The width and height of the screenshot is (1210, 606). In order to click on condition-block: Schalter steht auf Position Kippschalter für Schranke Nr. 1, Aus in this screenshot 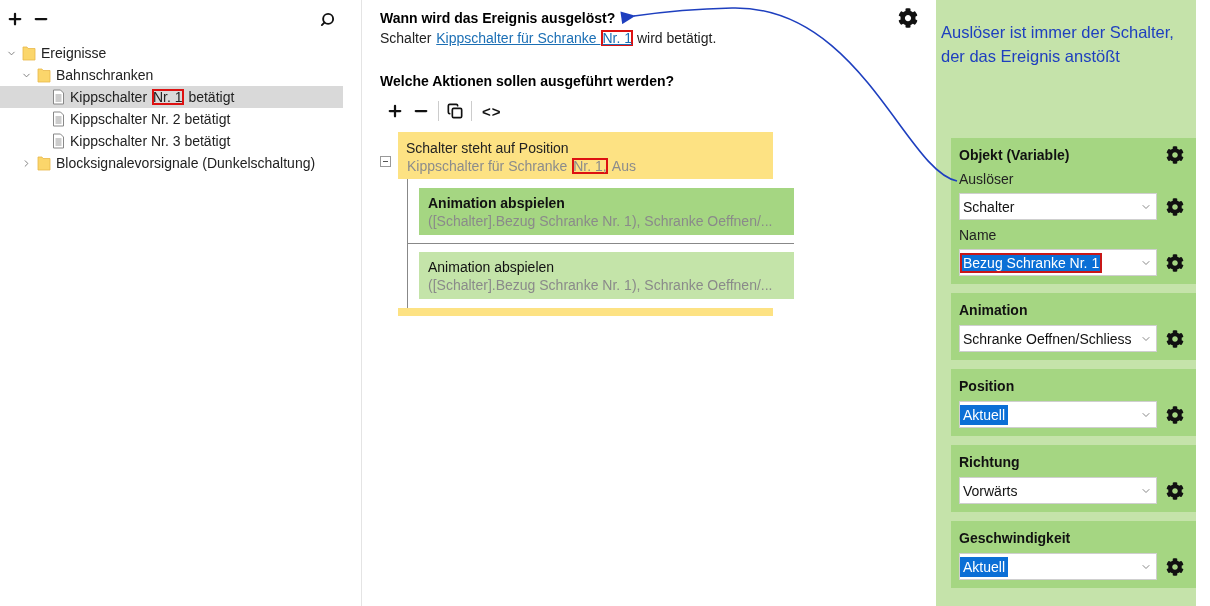, I will do `click(585, 155)`.